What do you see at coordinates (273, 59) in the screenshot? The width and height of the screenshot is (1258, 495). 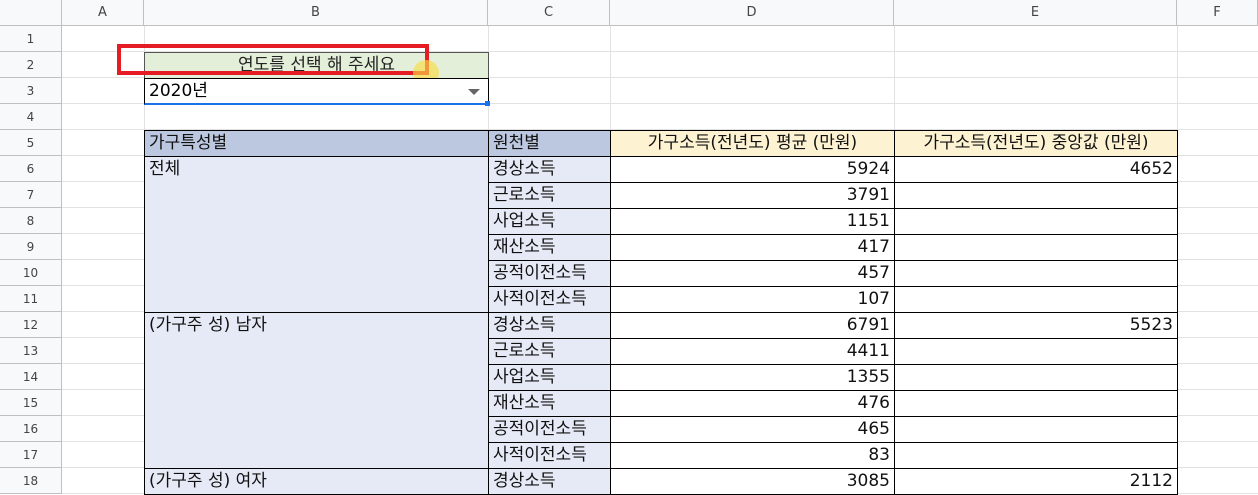 I see `highlight-box` at bounding box center [273, 59].